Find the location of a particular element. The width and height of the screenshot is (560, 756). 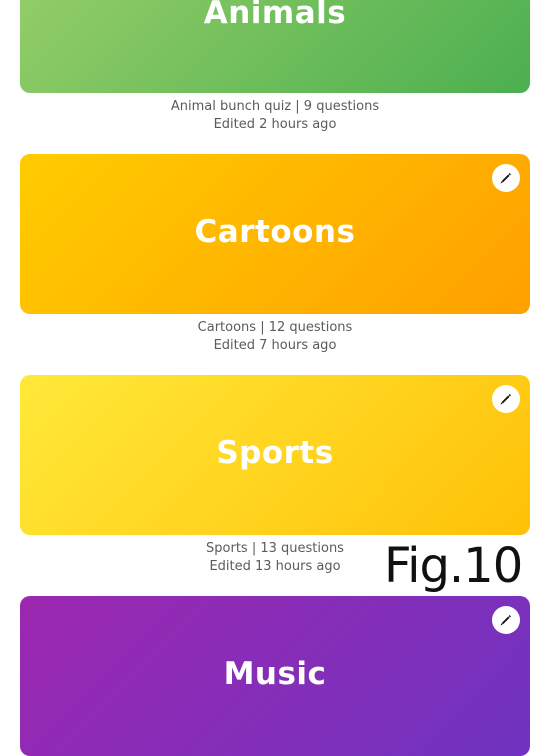

quiz-edited-time: Edited 2 hours ago is located at coordinates (275, 124).